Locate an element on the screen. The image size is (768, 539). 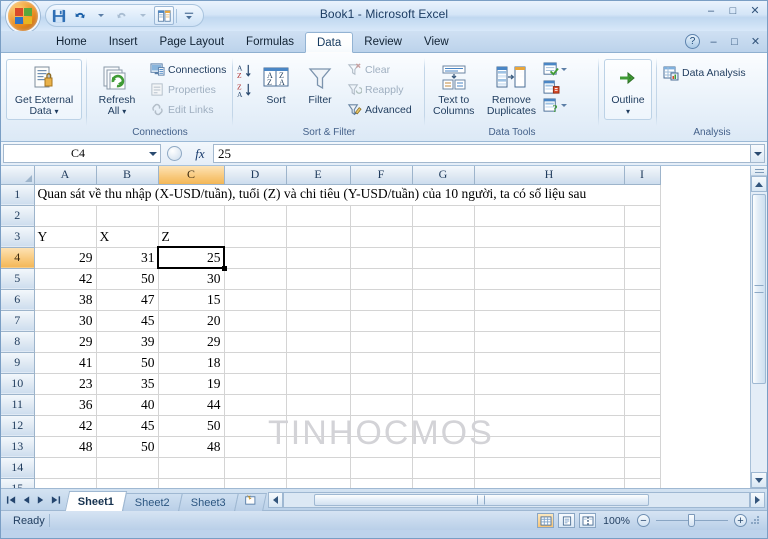
cell-c9: 18 is located at coordinates (191, 363).